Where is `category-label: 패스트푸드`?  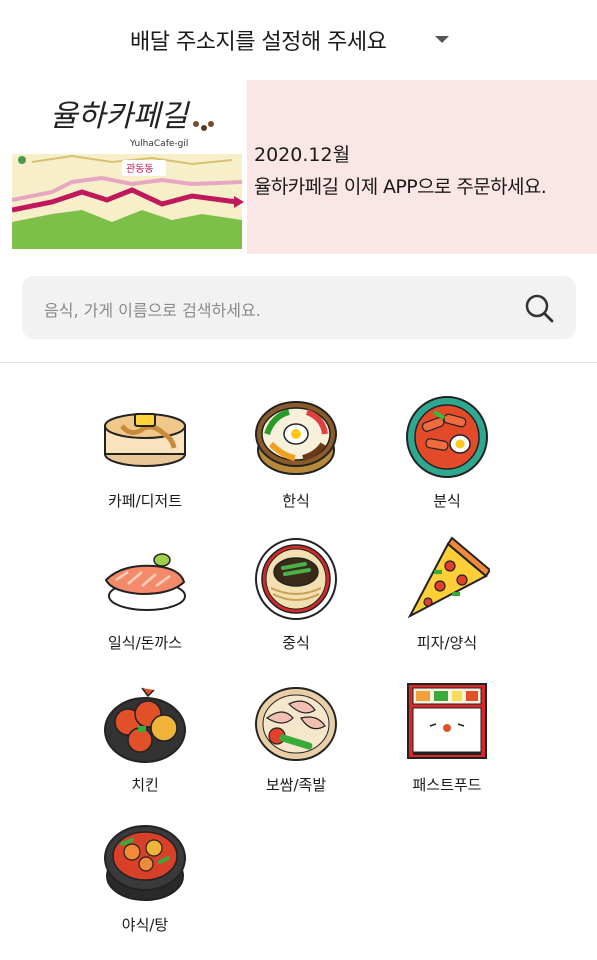 category-label: 패스트푸드 is located at coordinates (447, 785).